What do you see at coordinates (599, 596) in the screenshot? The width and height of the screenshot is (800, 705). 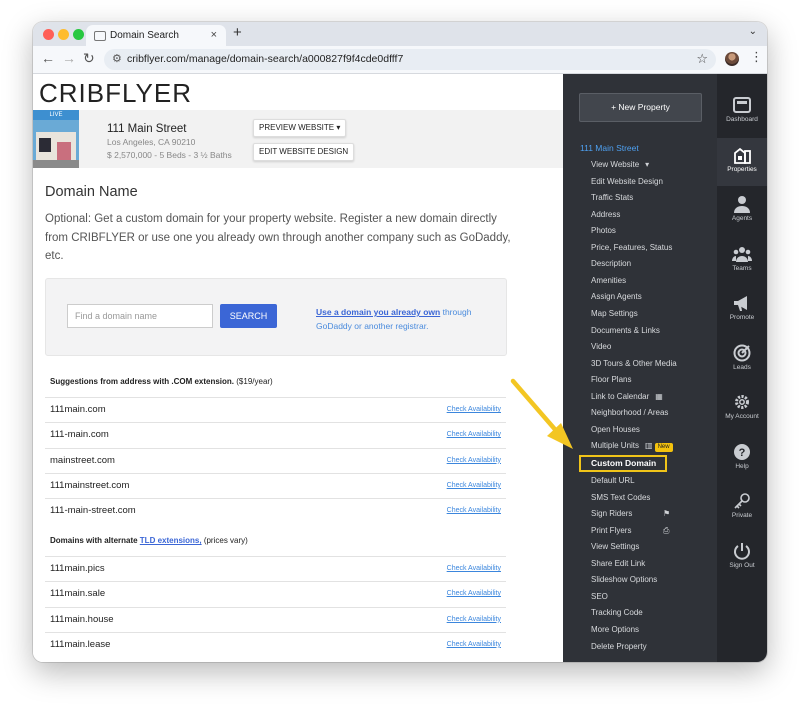 I see `menu-item-seo: SEO` at bounding box center [599, 596].